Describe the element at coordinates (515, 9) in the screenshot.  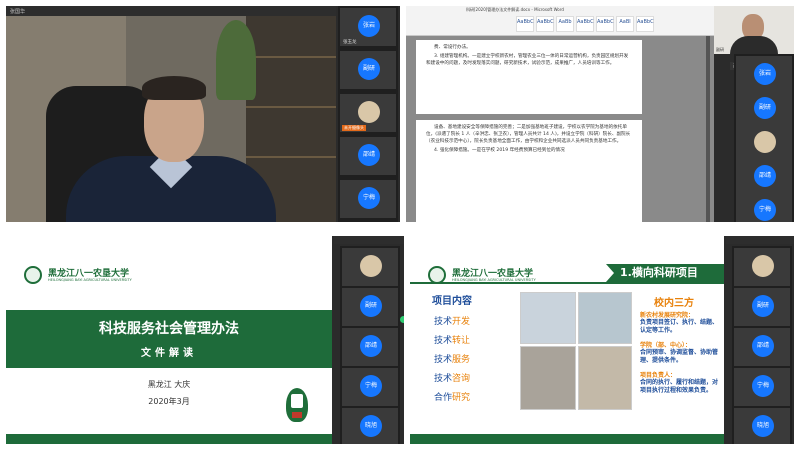
I see `word-title: 科研[2020]管理办法文件解读.docx - Microsoft Word` at that location.